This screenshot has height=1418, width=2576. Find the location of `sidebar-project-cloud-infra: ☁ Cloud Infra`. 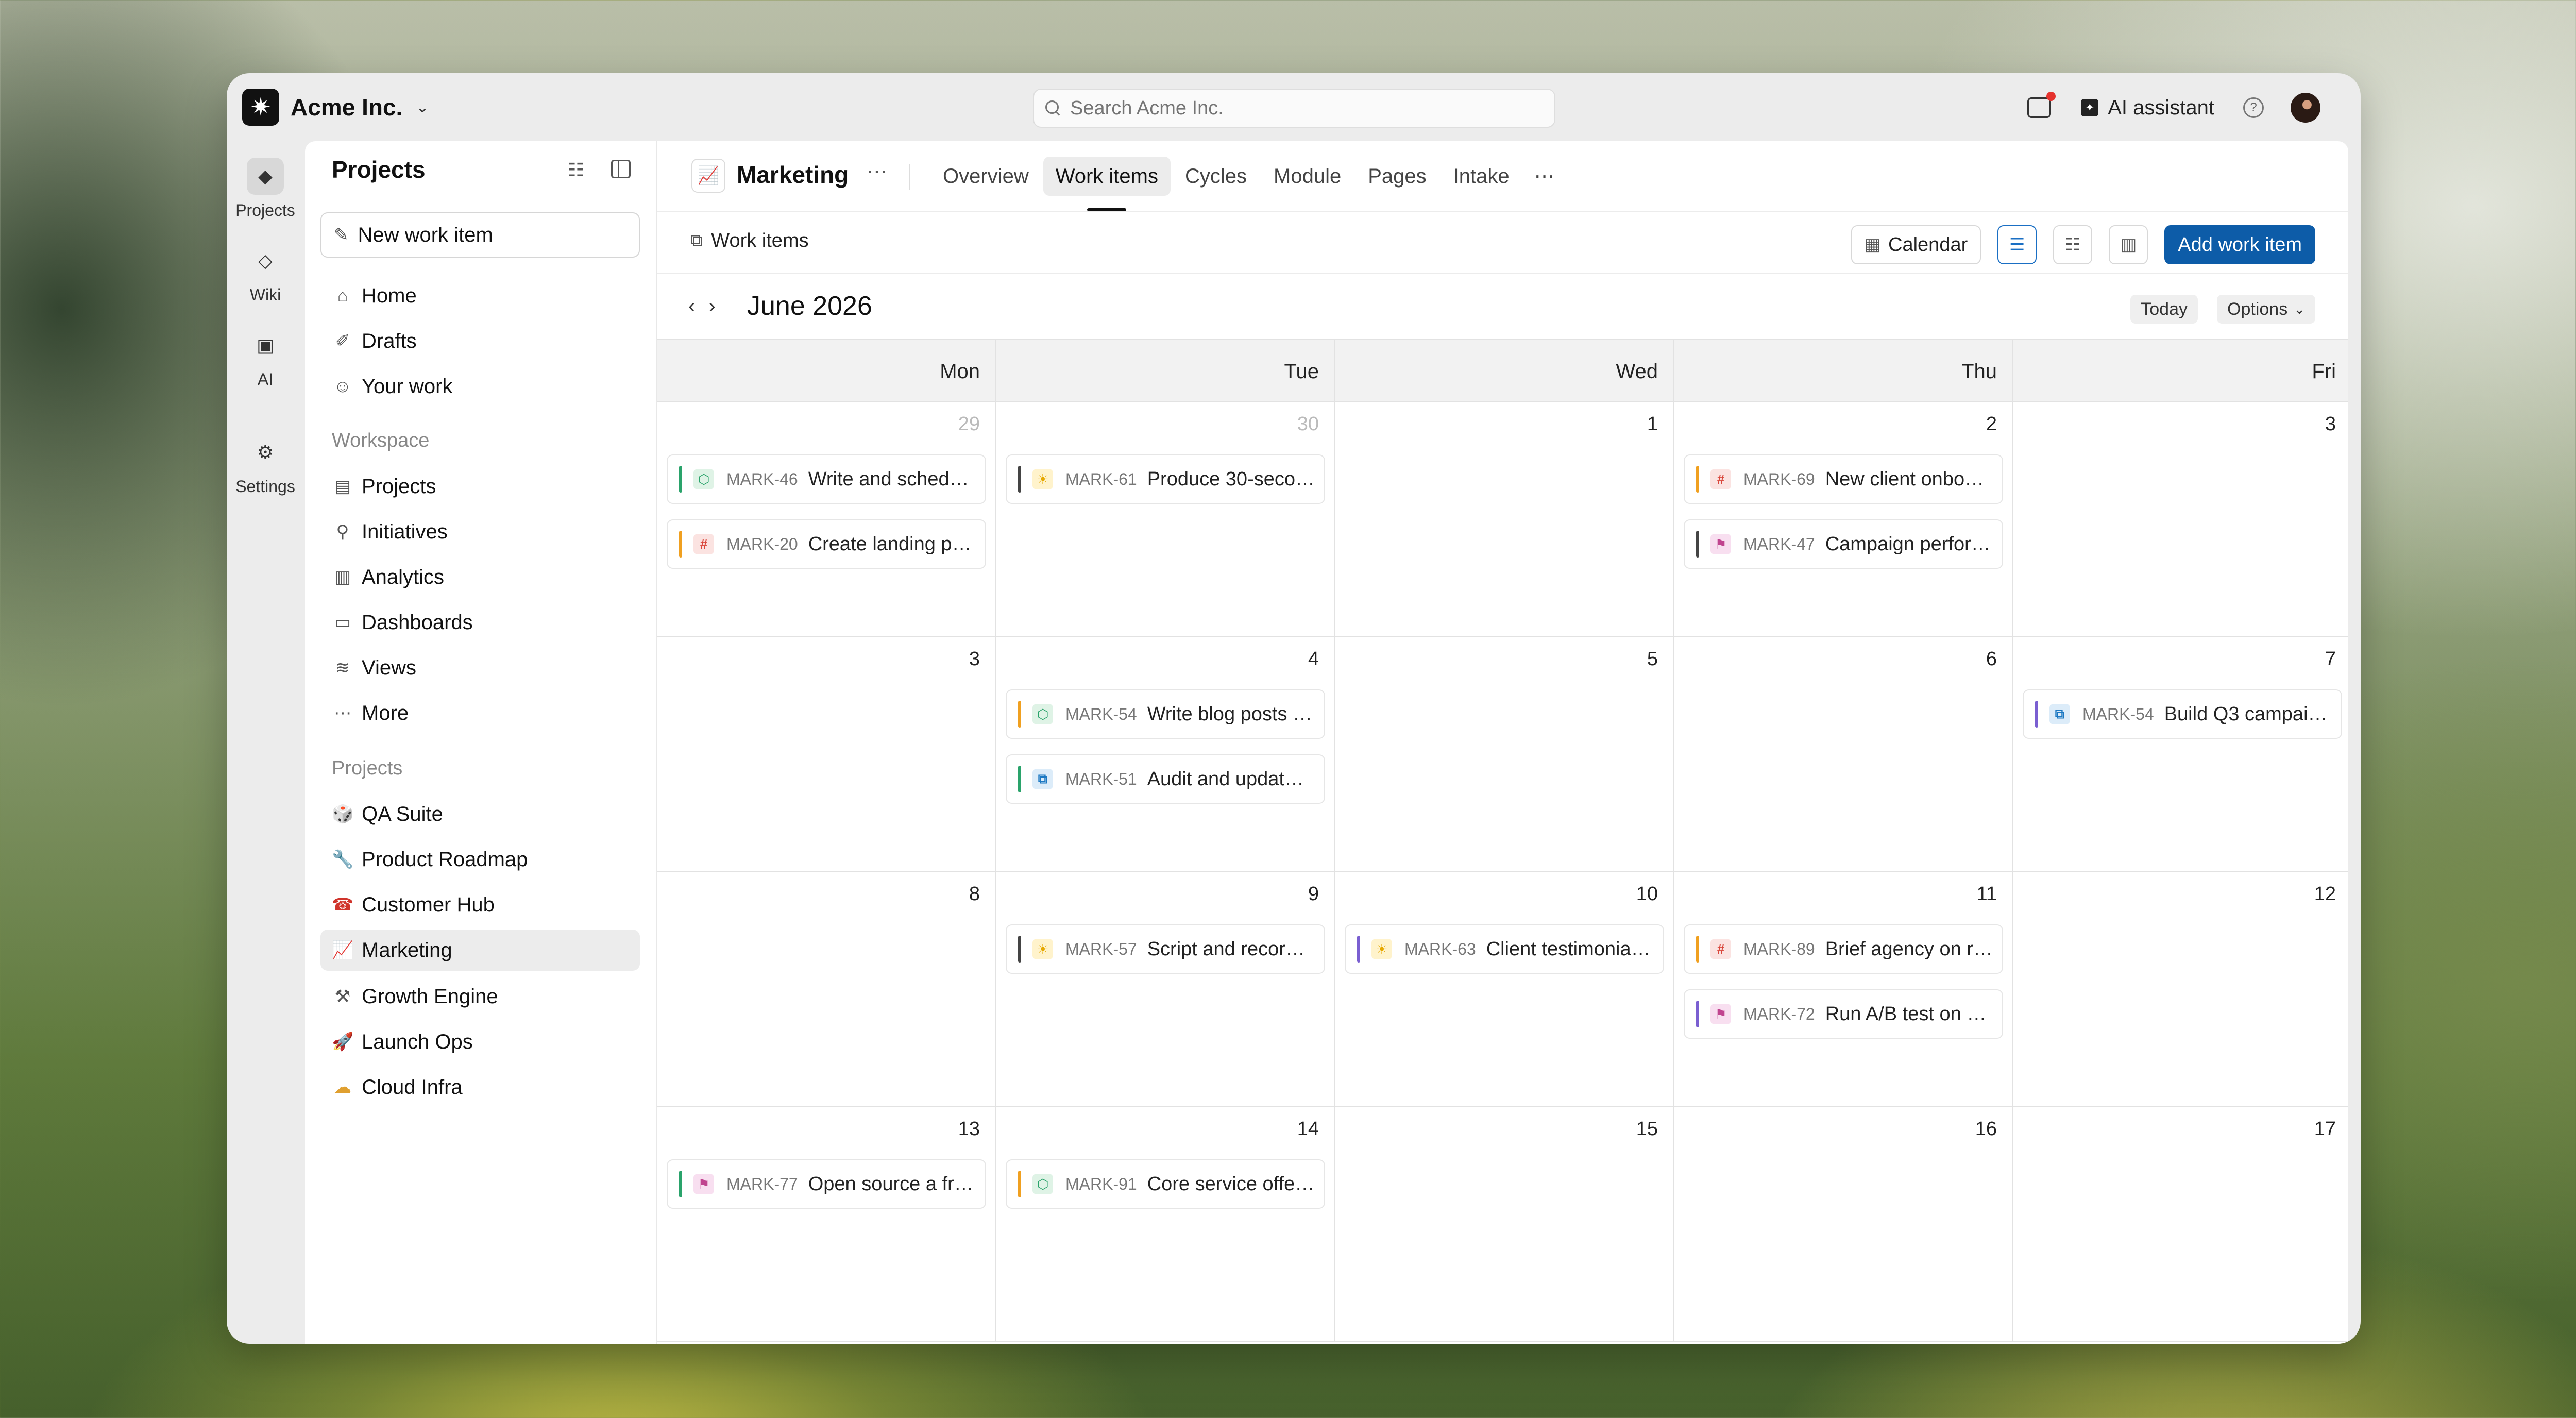

sidebar-project-cloud-infra: ☁ Cloud Infra is located at coordinates (480, 1087).